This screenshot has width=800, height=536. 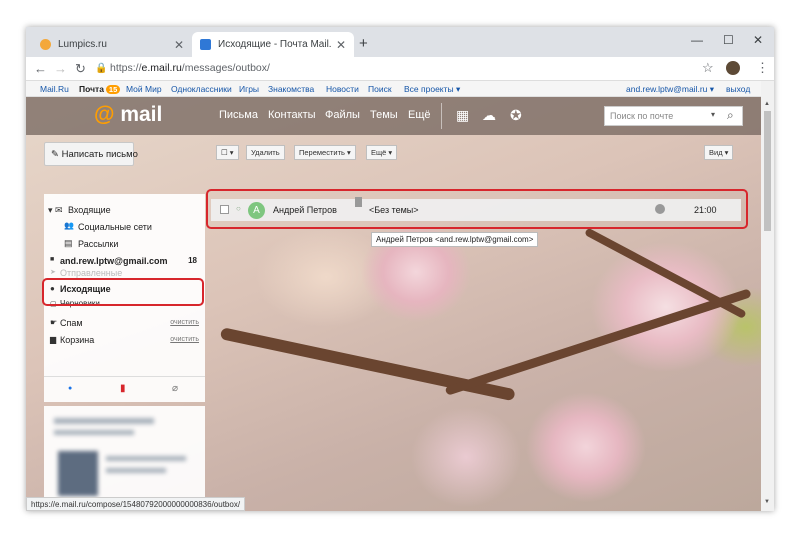 What do you see at coordinates (124, 340) in the screenshot?
I see `folder-trash: ▆ Корзина очистить` at bounding box center [124, 340].